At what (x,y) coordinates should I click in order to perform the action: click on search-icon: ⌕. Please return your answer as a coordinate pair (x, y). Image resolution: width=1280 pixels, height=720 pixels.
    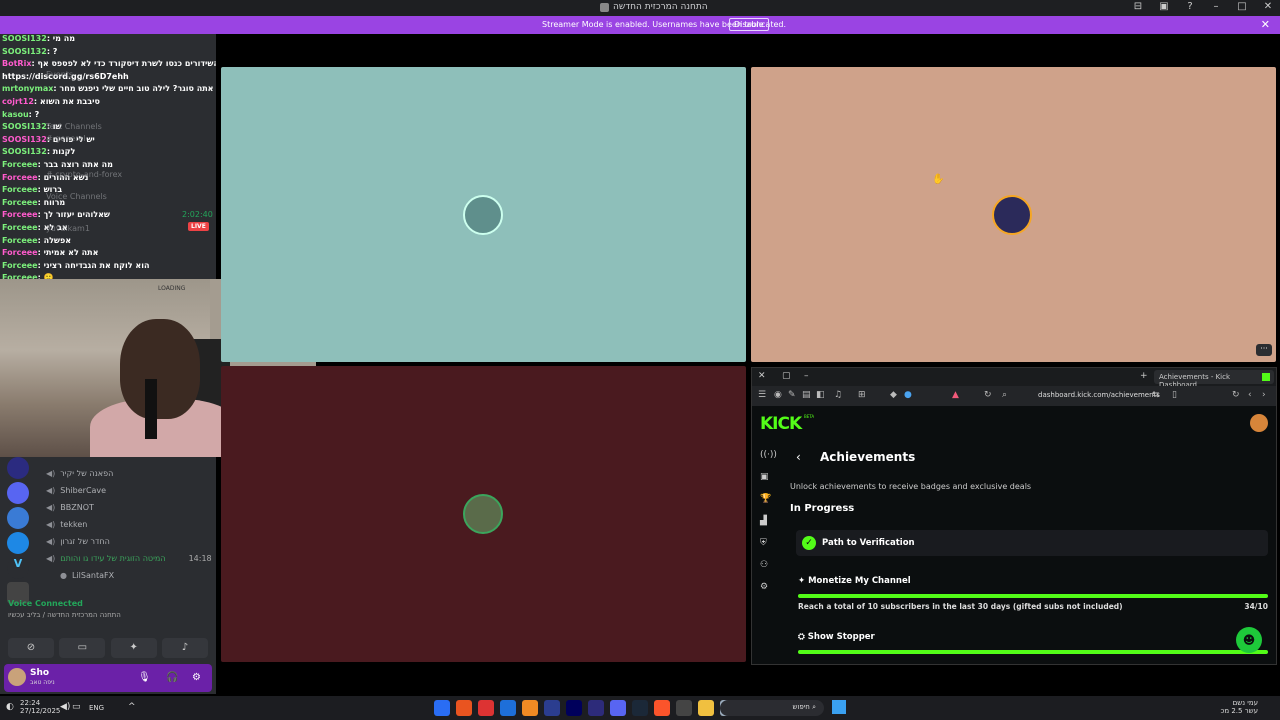
    Looking at the image, I should click on (1004, 395).